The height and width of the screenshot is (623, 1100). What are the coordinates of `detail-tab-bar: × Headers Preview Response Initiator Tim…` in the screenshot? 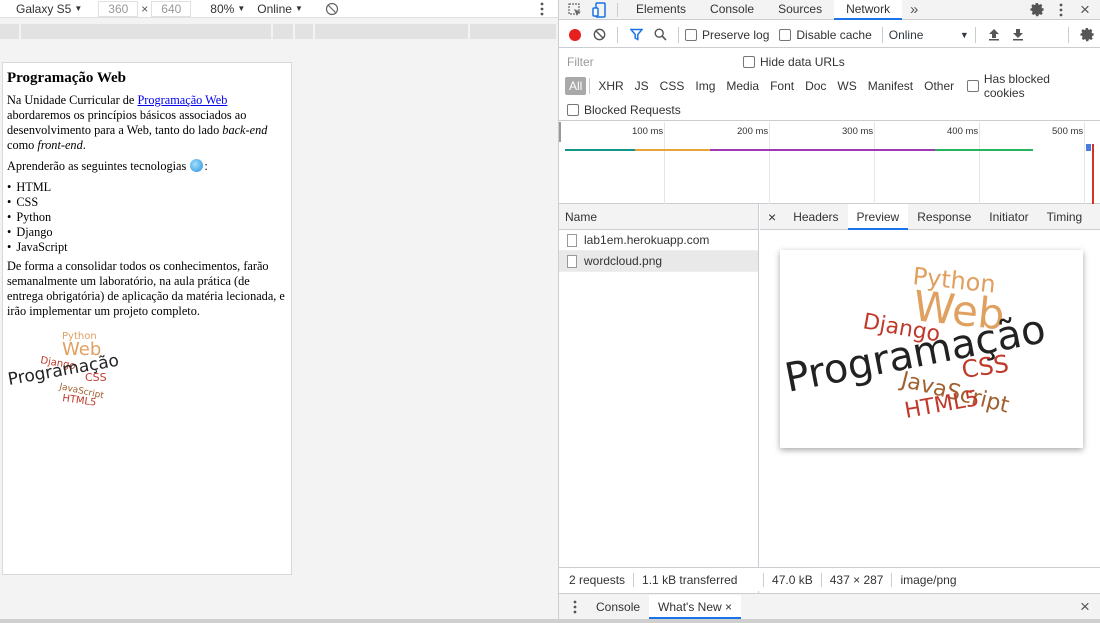 It's located at (930, 216).